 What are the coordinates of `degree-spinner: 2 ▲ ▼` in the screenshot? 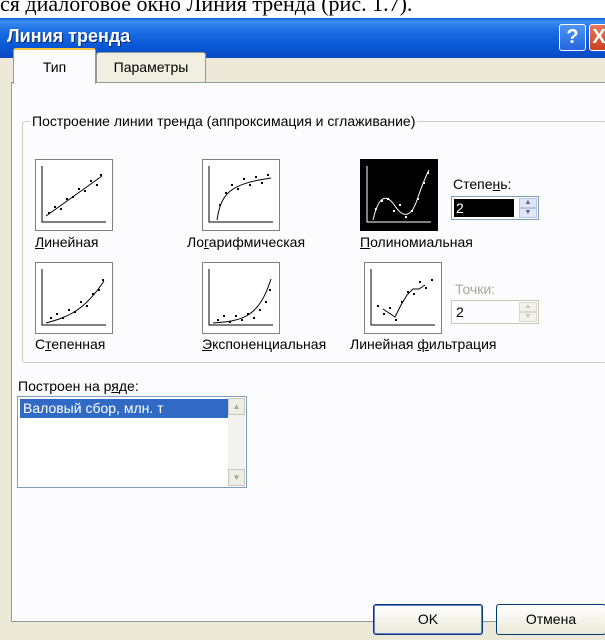 It's located at (495, 208).